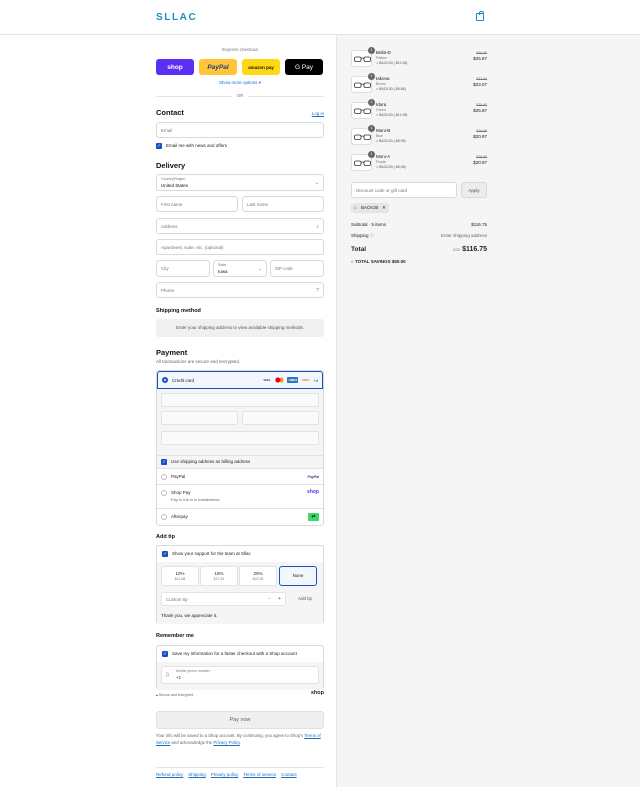  What do you see at coordinates (480, 110) in the screenshot?
I see `item-price: $25.87` at bounding box center [480, 110].